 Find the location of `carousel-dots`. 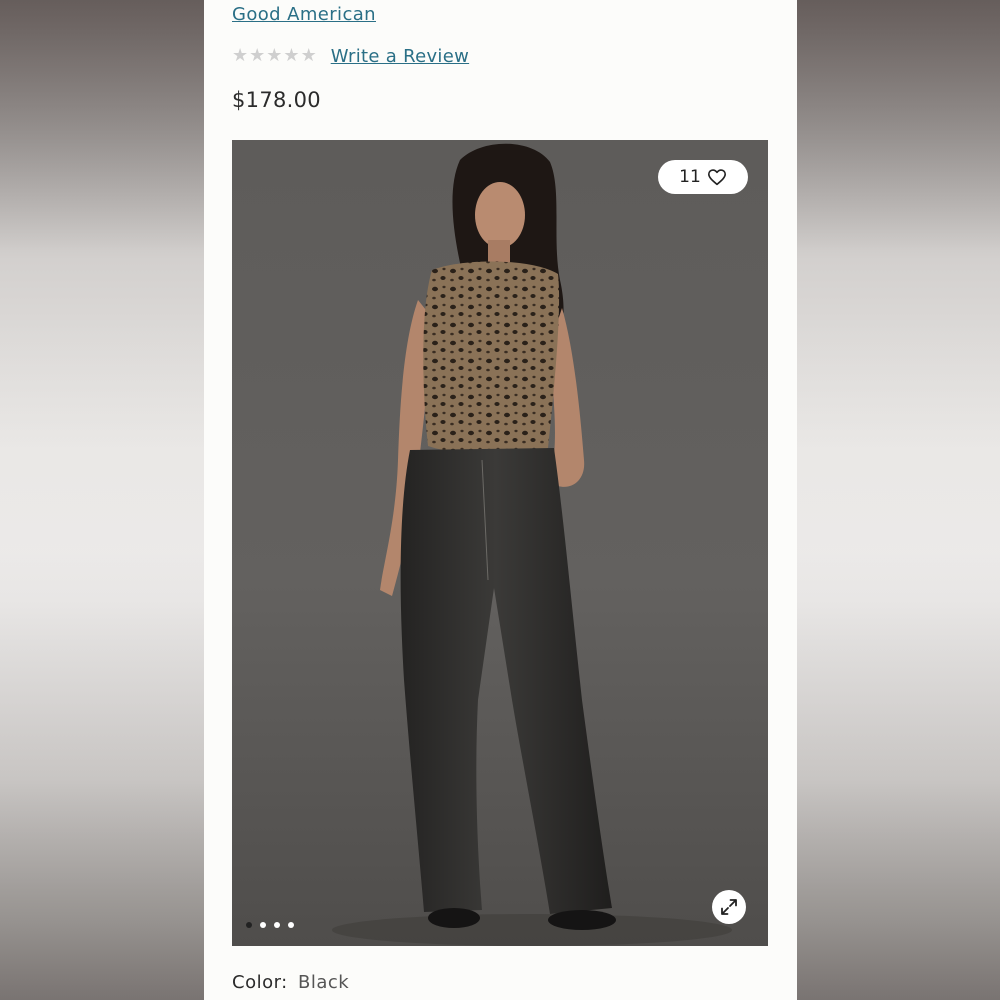

carousel-dots is located at coordinates (270, 925).